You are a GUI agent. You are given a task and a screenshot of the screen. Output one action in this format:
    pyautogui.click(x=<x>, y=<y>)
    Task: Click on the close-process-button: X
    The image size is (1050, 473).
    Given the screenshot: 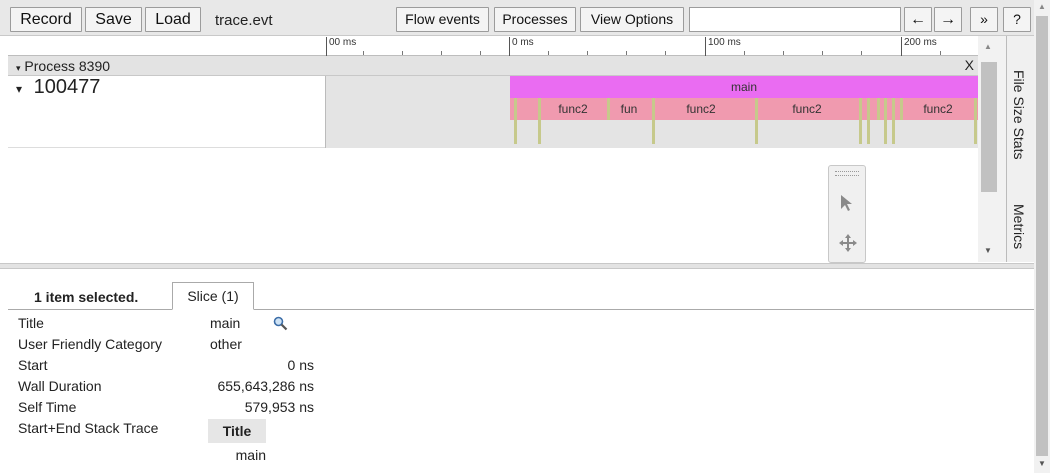 What is the action you would take?
    pyautogui.click(x=969, y=65)
    